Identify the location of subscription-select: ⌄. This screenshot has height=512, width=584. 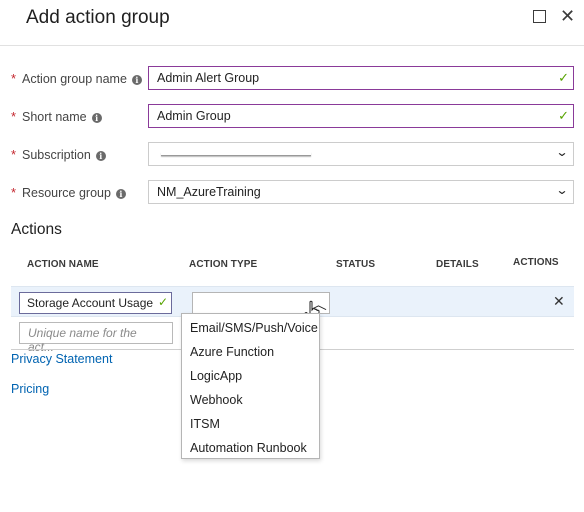
(361, 154).